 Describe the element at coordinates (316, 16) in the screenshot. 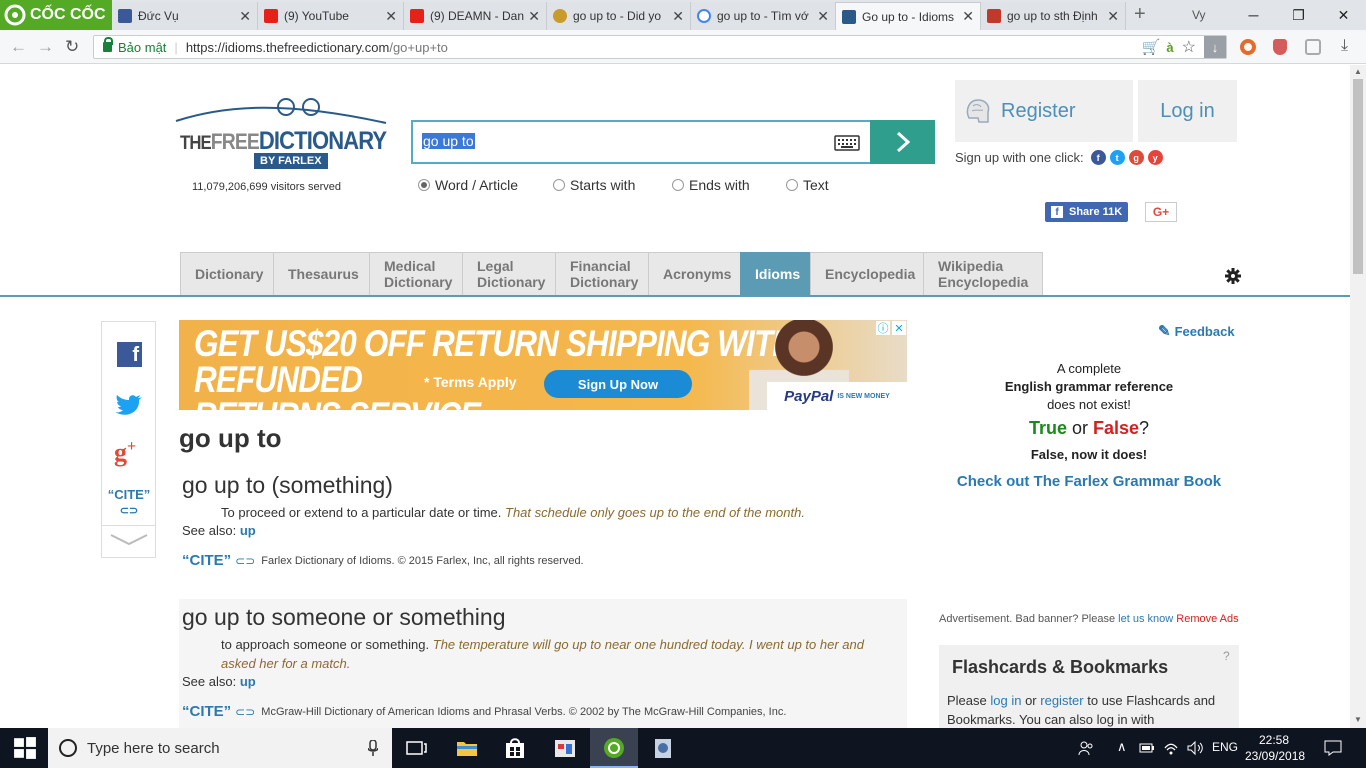

I see `tab-title: (9) YouTube` at that location.